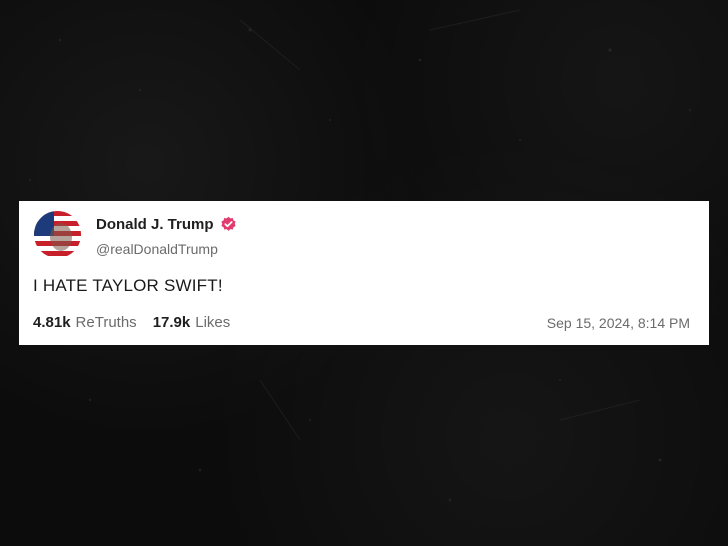 This screenshot has height=546, width=728. What do you see at coordinates (139, 322) in the screenshot?
I see `post-stats: 4.81k ReTruths 17.9k Likes` at bounding box center [139, 322].